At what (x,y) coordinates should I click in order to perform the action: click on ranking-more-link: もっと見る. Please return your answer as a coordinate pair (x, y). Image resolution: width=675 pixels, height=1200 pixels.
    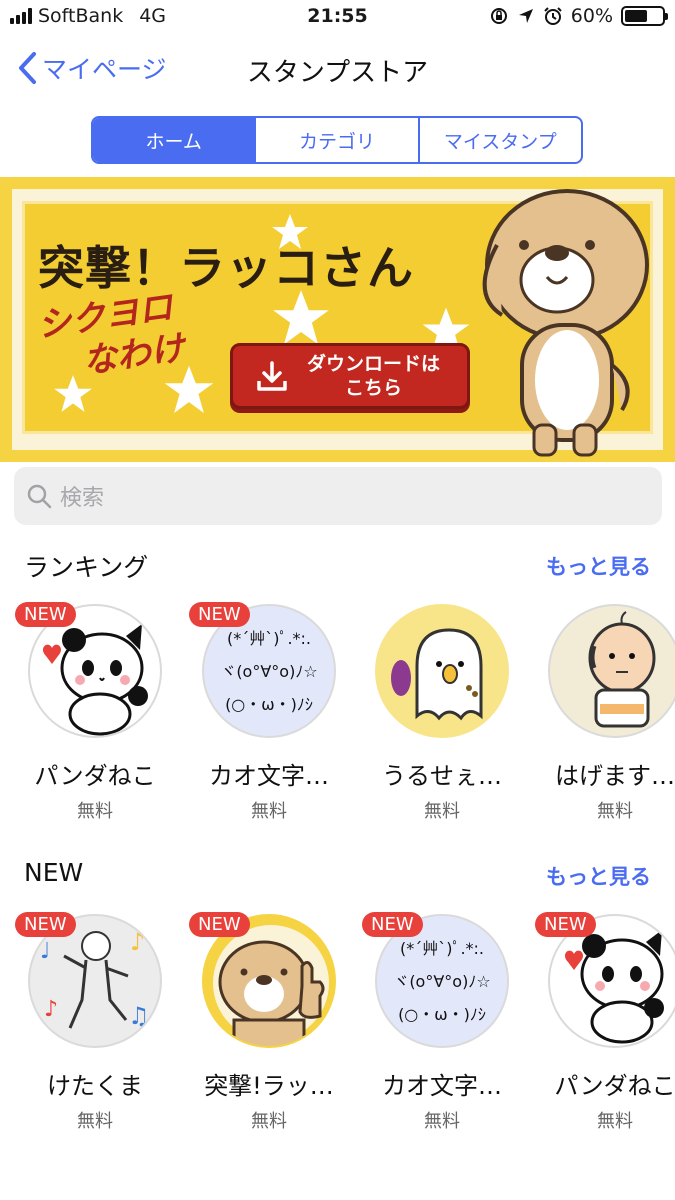
    Looking at the image, I should click on (598, 566).